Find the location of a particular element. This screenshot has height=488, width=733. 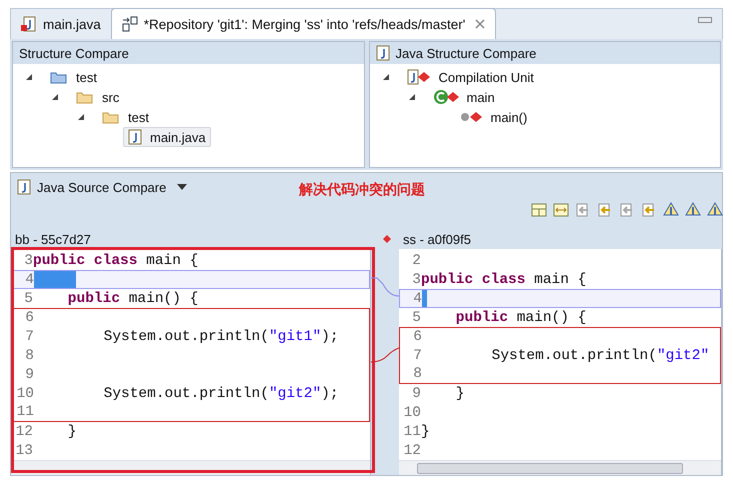

line-number: 2 is located at coordinates (416, 260).